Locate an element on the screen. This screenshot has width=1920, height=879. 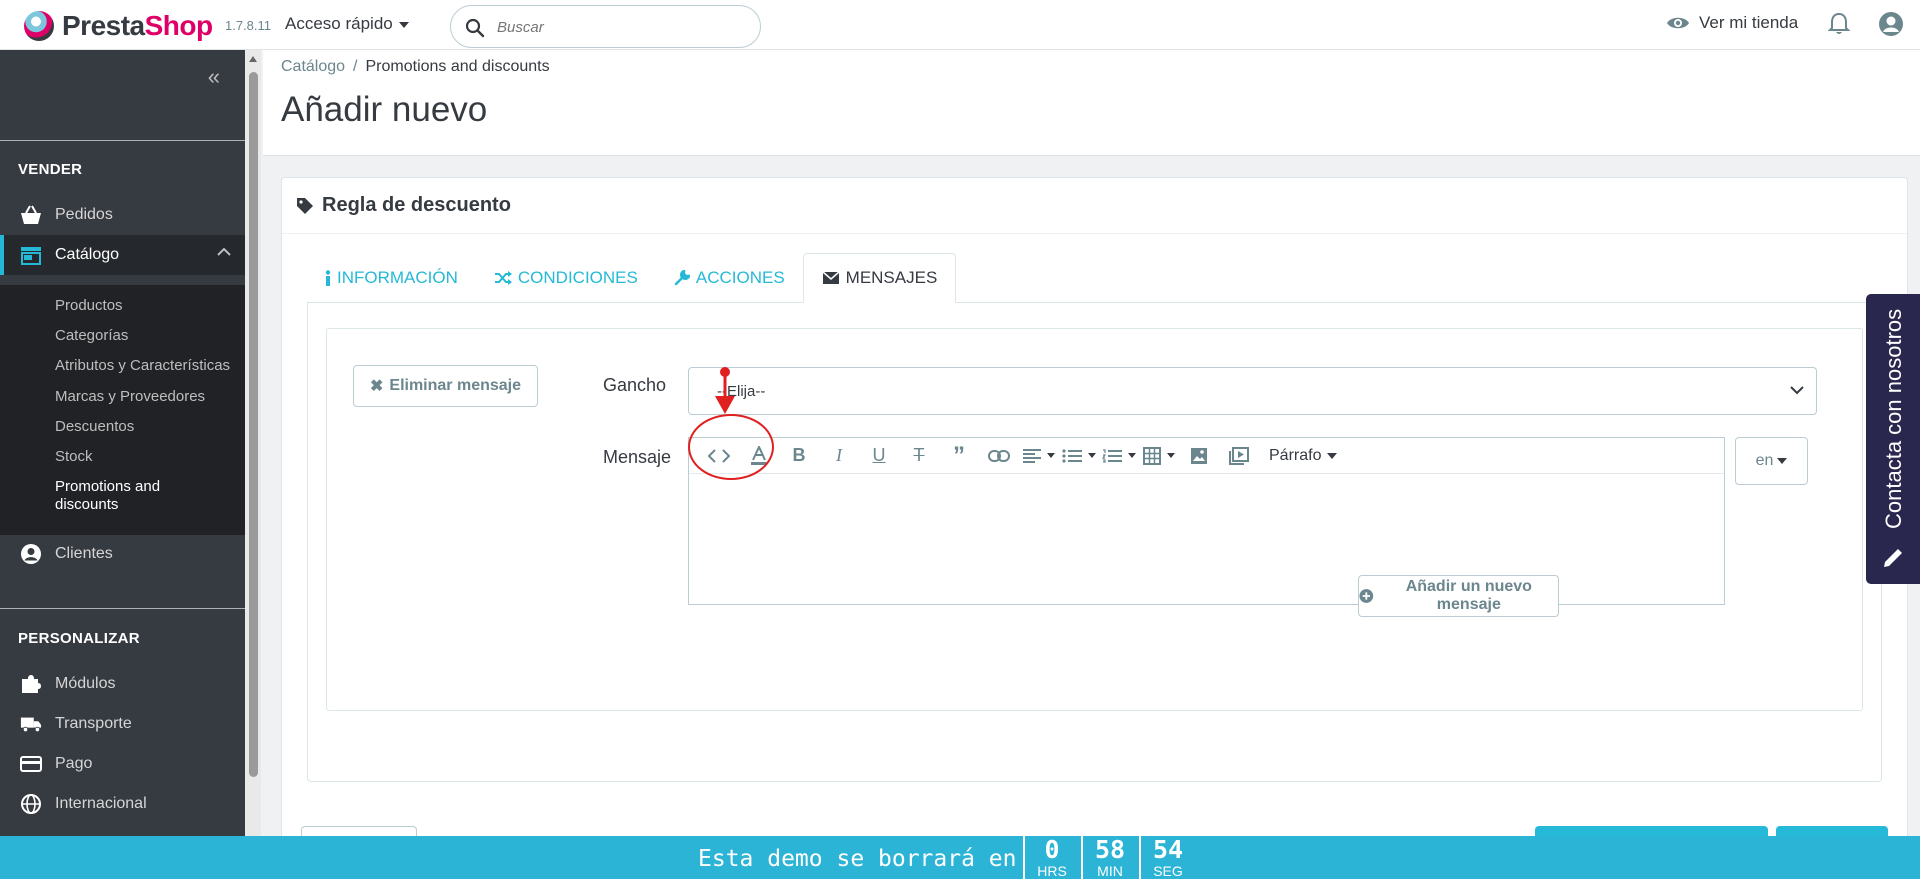
user-account-icon is located at coordinates (1891, 24).